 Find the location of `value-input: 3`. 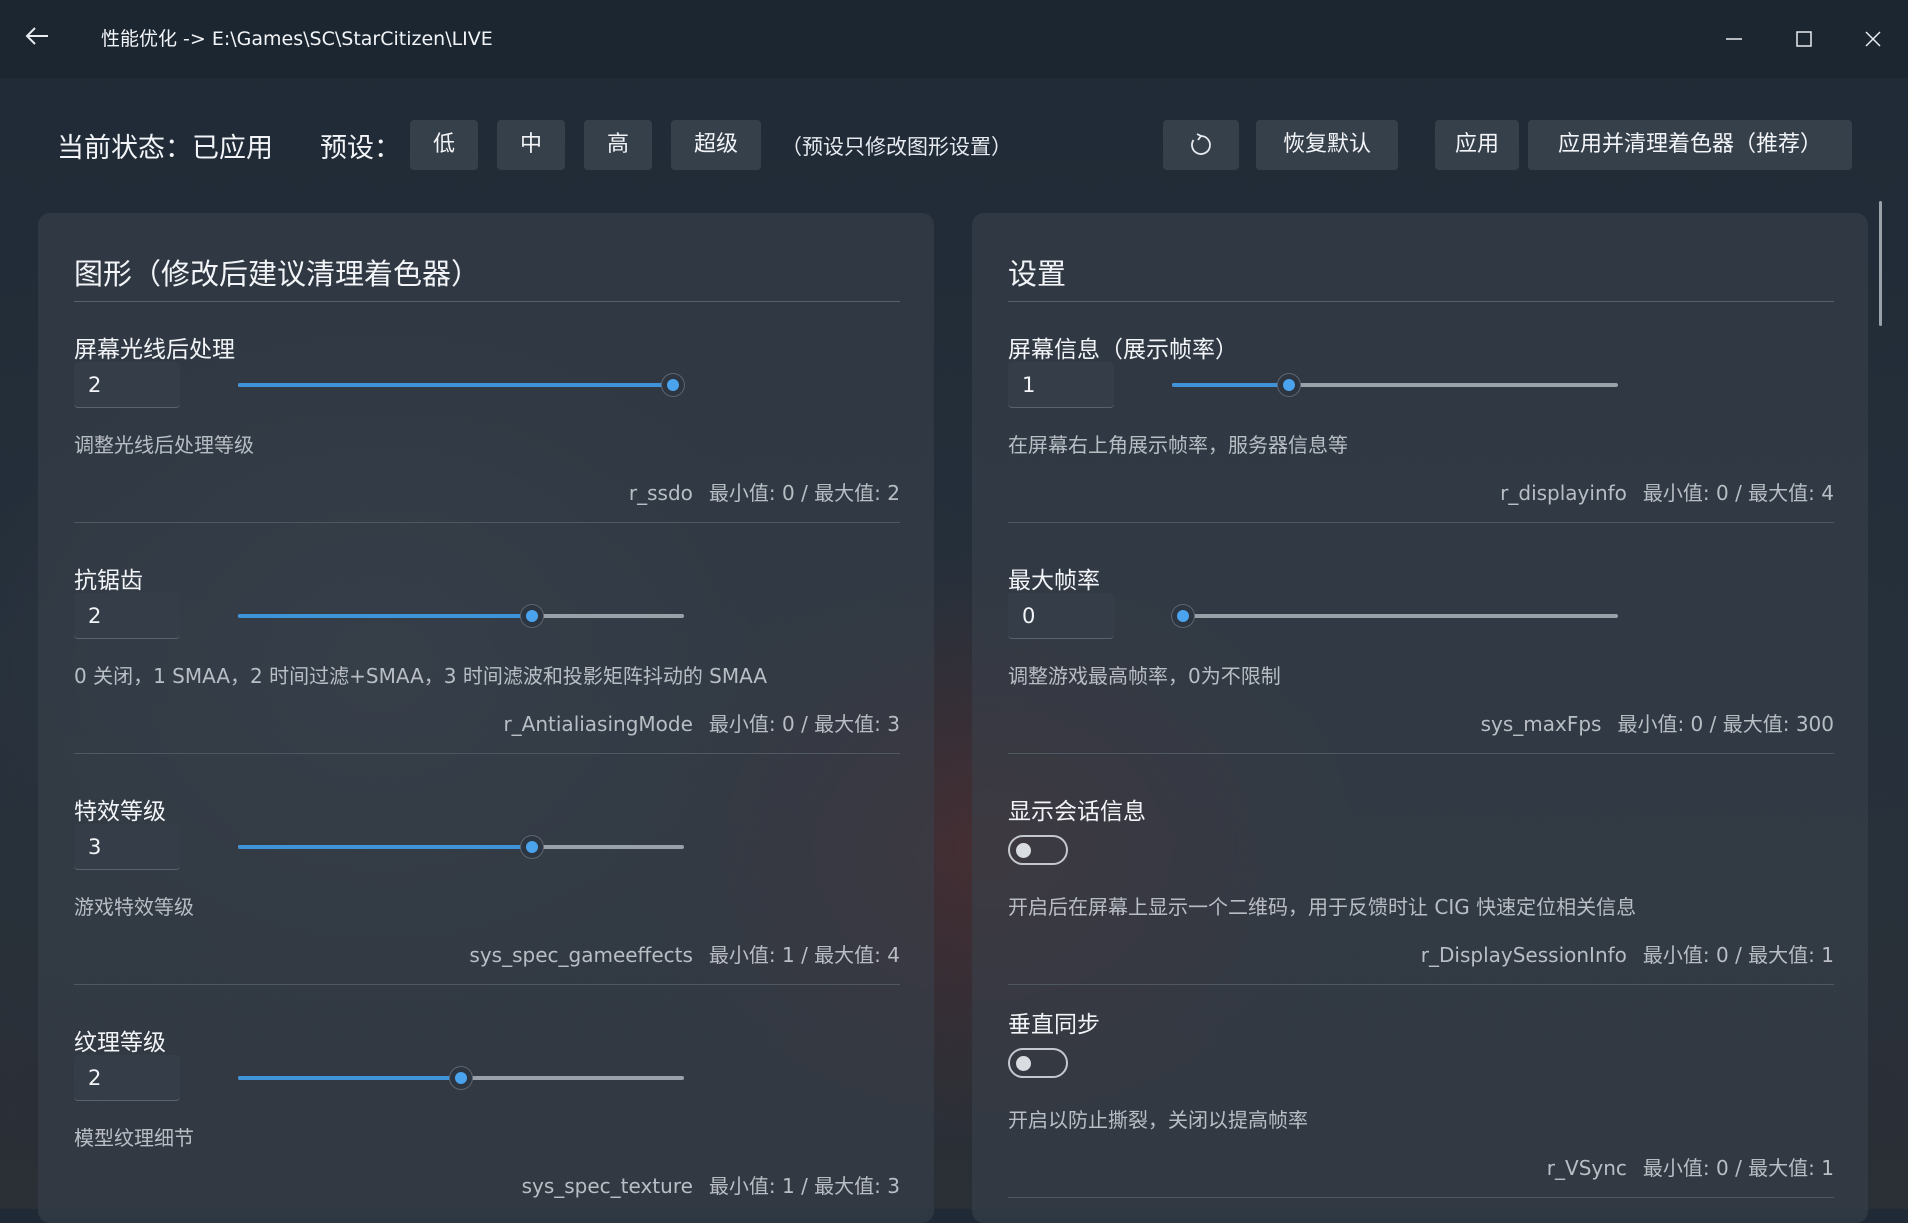

value-input: 3 is located at coordinates (127, 847).